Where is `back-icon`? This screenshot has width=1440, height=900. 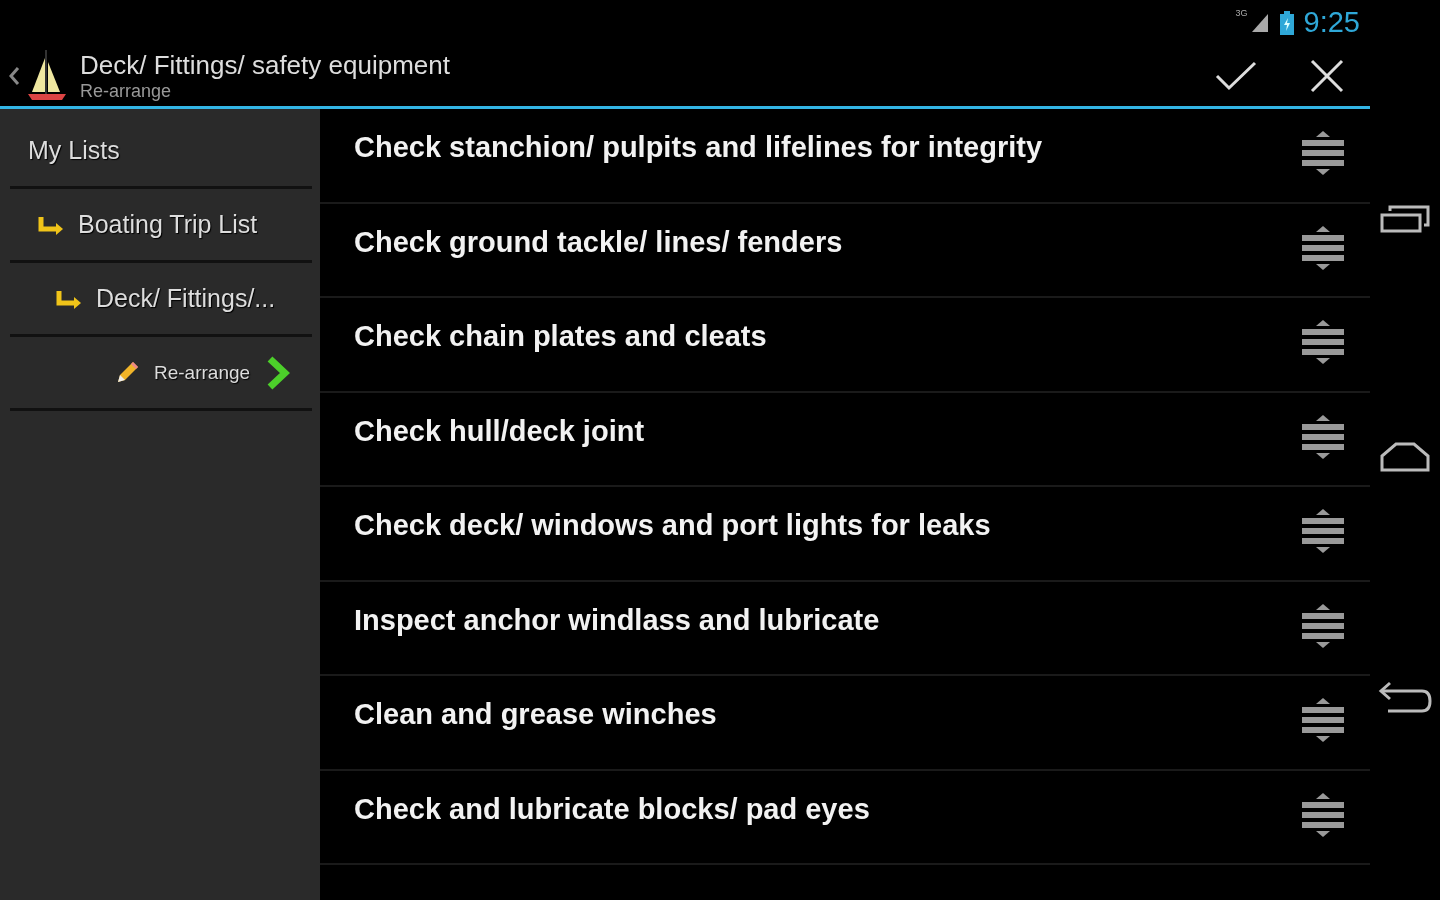
back-icon is located at coordinates (1405, 698).